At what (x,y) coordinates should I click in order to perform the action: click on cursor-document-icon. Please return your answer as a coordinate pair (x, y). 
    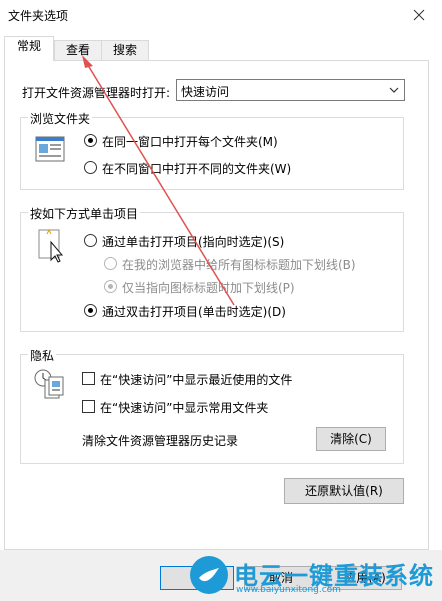
    Looking at the image, I should click on (52, 246).